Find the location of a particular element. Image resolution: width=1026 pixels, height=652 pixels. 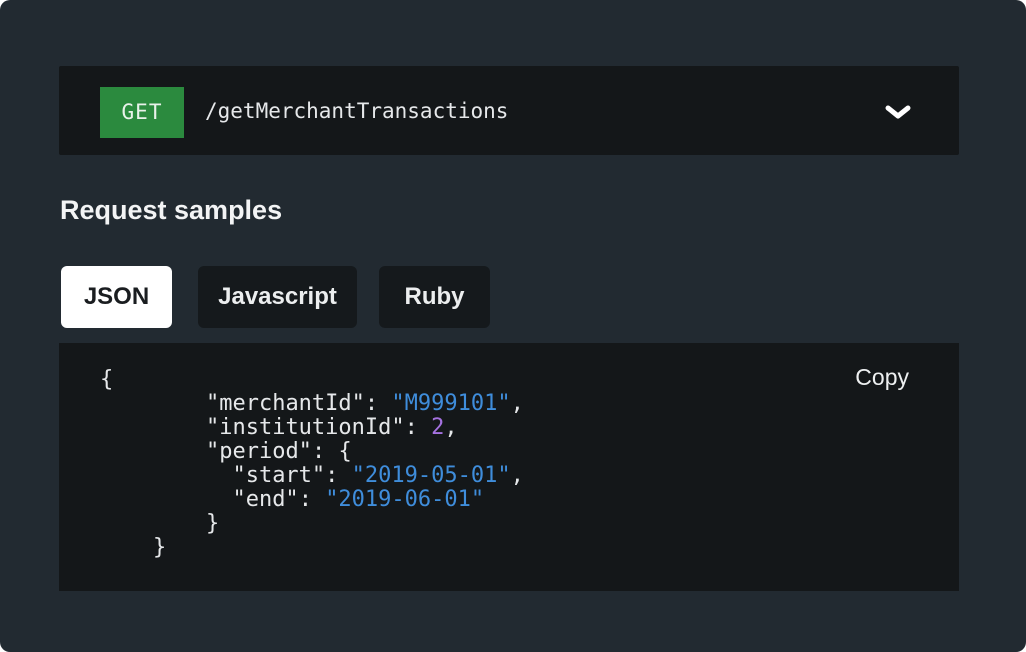

code-key: "period" is located at coordinates (258, 451).